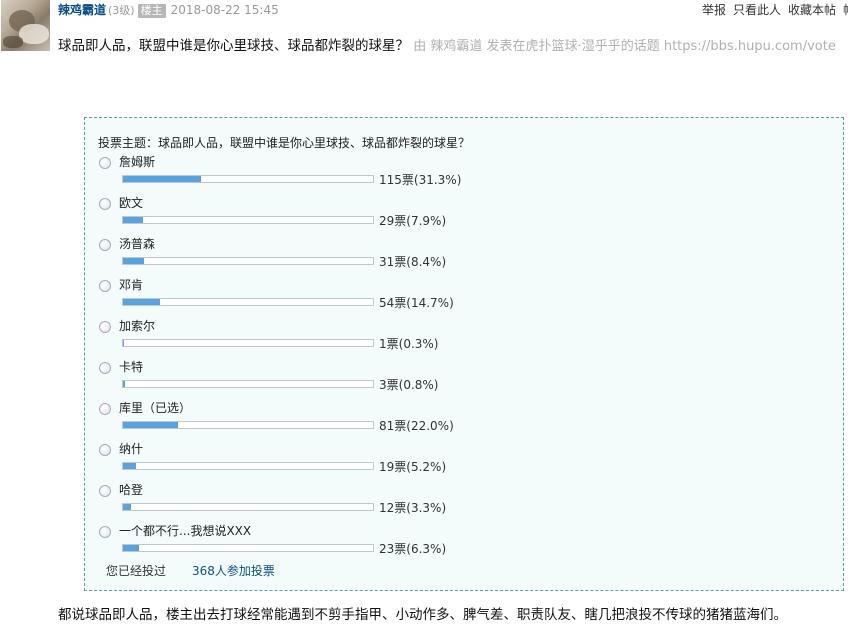 This screenshot has height=639, width=848. What do you see at coordinates (137, 162) in the screenshot?
I see `vote-option-label: 詹姆斯` at bounding box center [137, 162].